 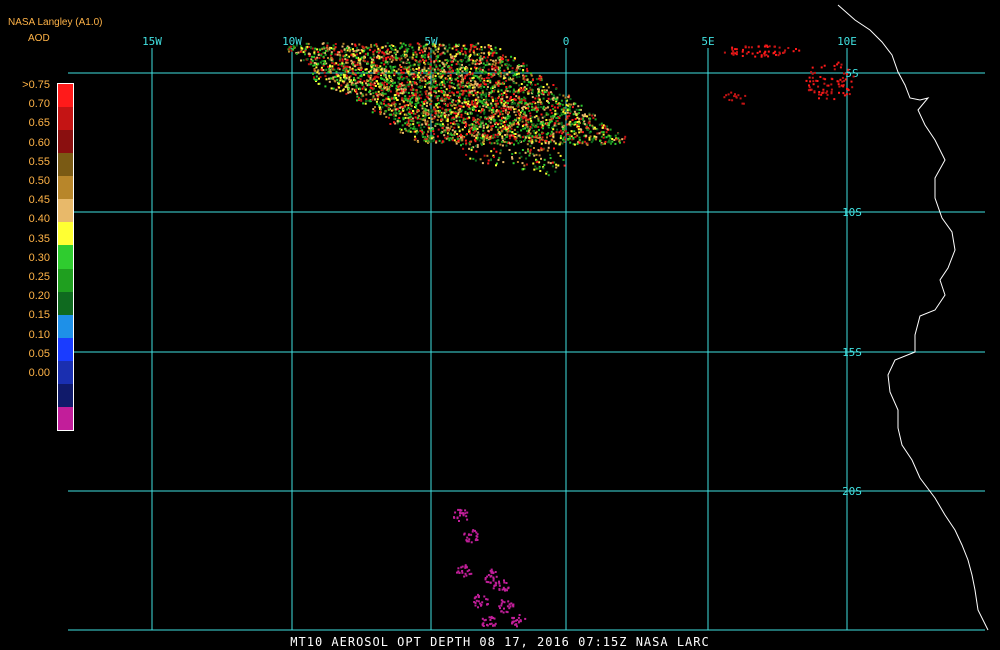 What do you see at coordinates (847, 41) in the screenshot?
I see `grid-label: 10E` at bounding box center [847, 41].